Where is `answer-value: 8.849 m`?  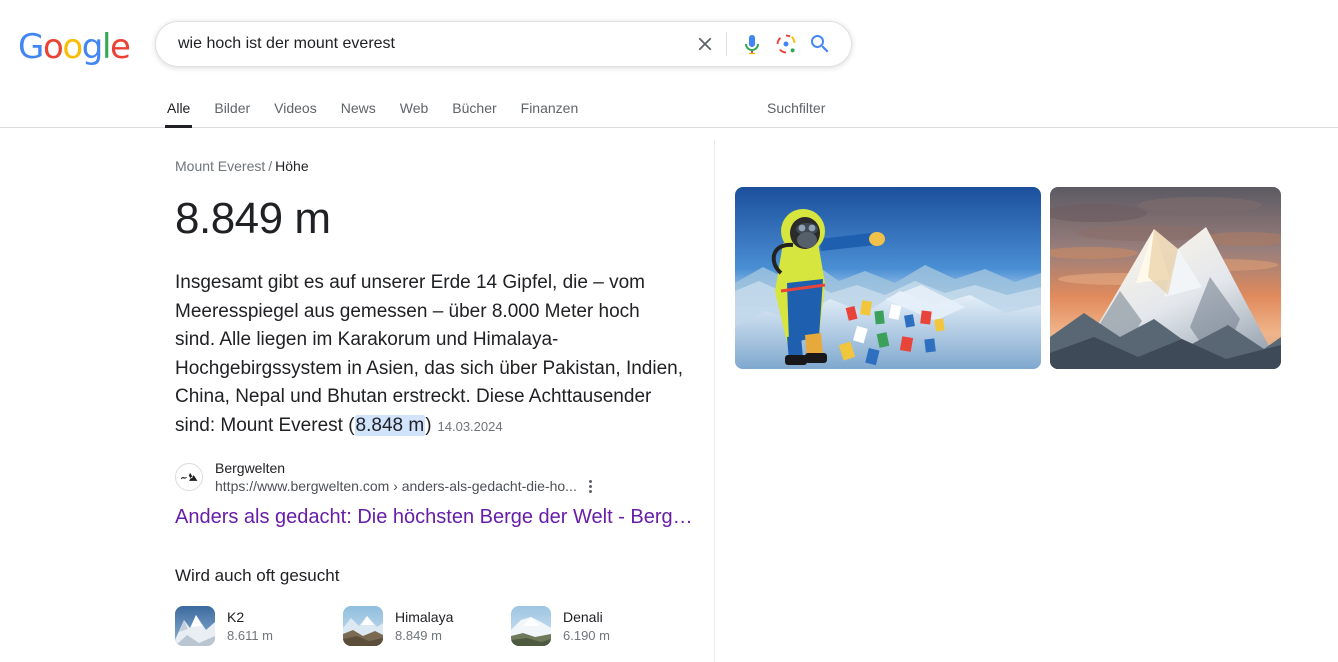
answer-value: 8.849 m is located at coordinates (253, 218).